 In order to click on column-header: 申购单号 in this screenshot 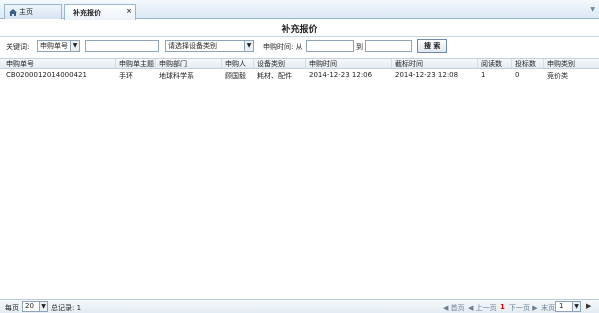, I will do `click(59, 63)`.